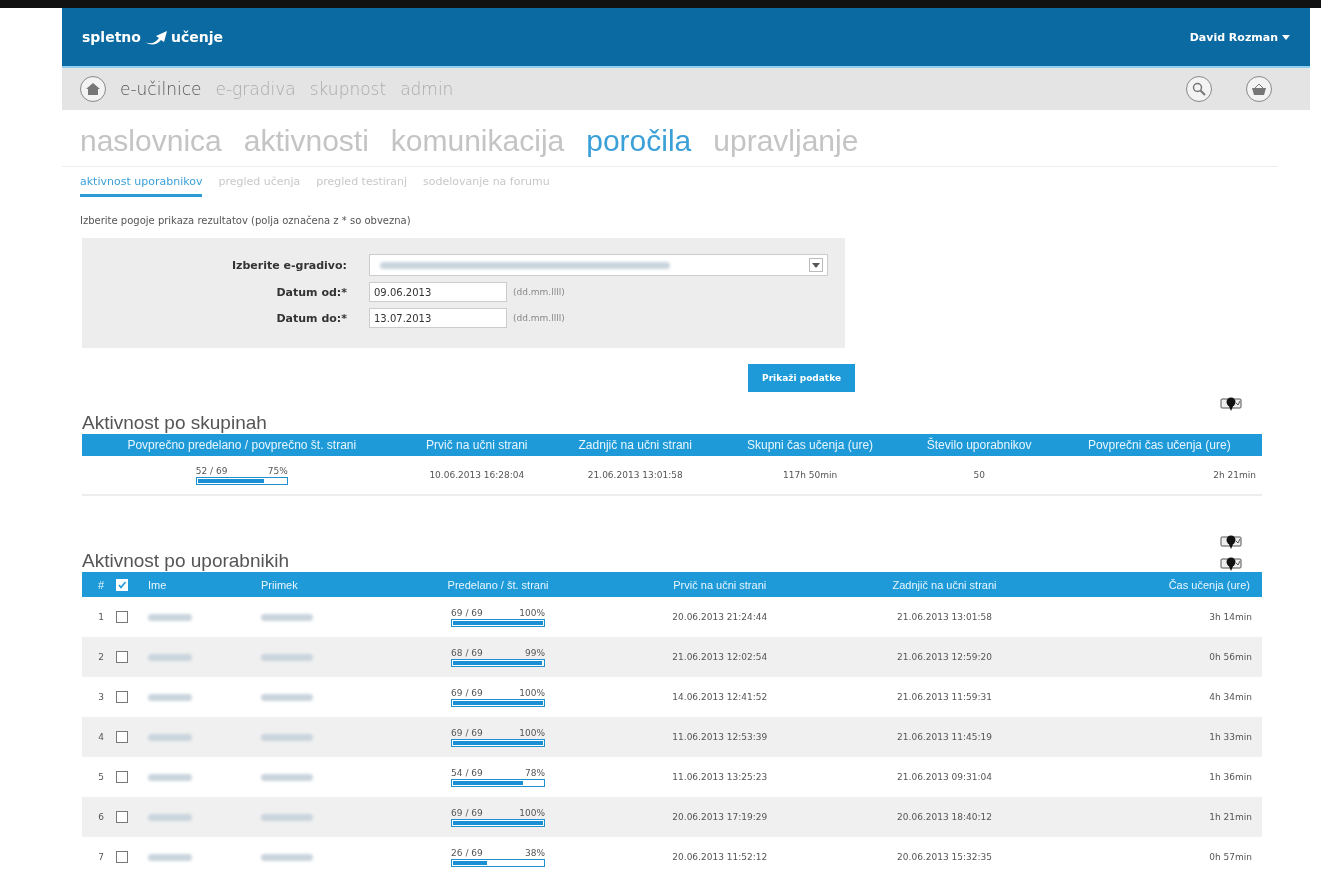 This screenshot has height=888, width=1321. Describe the element at coordinates (810, 445) in the screenshot. I see `column-header: Skupni čas učenja (ure)` at that location.